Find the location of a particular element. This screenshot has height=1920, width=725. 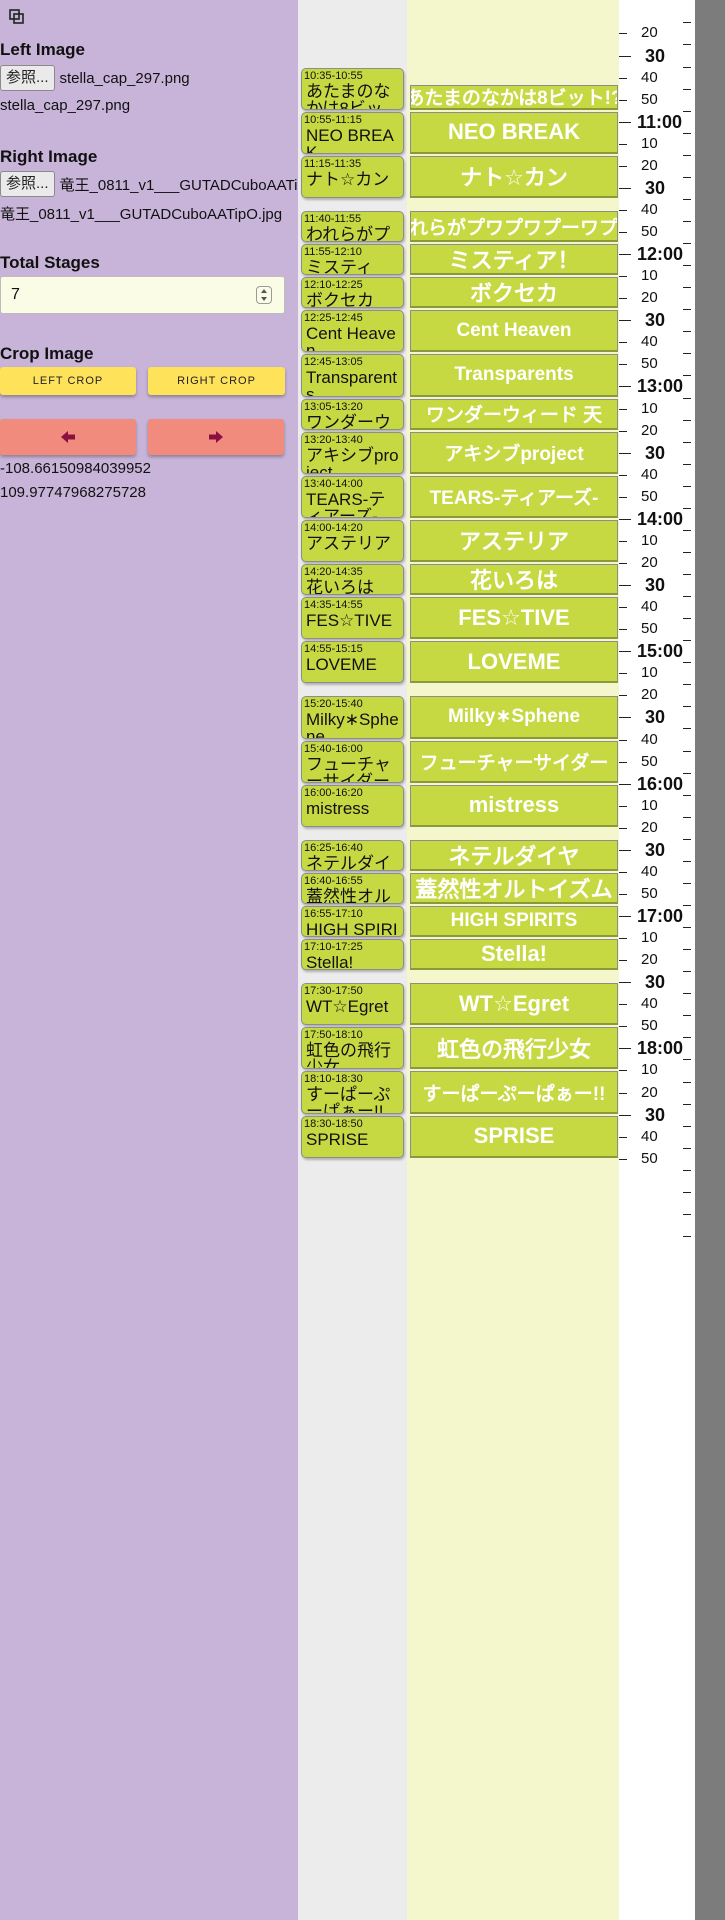

slot-card: 13:05-13:20ワンダーウィード天 is located at coordinates (352, 414).